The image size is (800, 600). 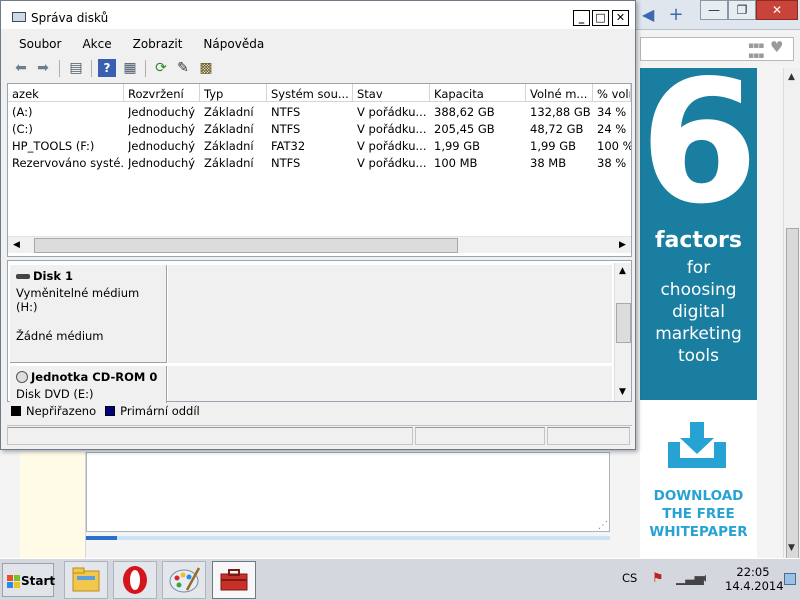 What do you see at coordinates (55, 394) in the screenshot?
I see `cdrom-0-type: Disk DVD (E:)` at bounding box center [55, 394].